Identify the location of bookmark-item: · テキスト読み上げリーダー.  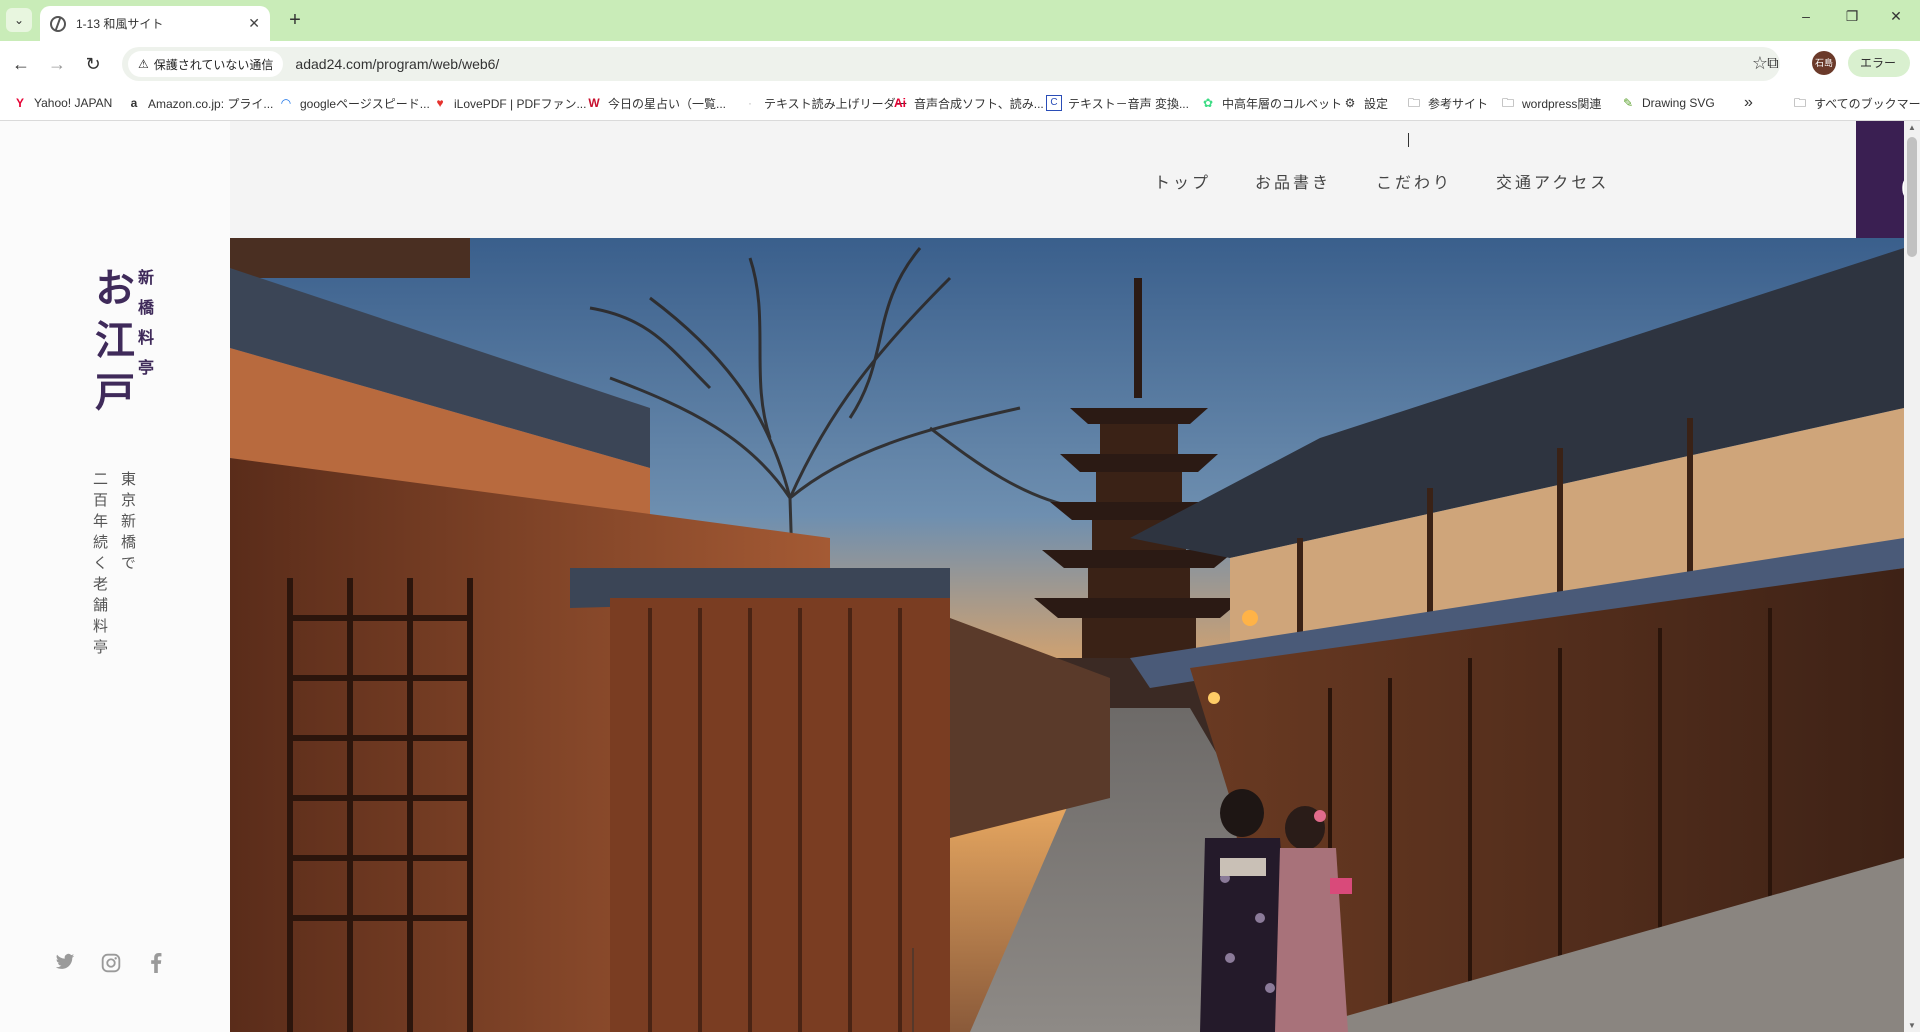
(825, 103).